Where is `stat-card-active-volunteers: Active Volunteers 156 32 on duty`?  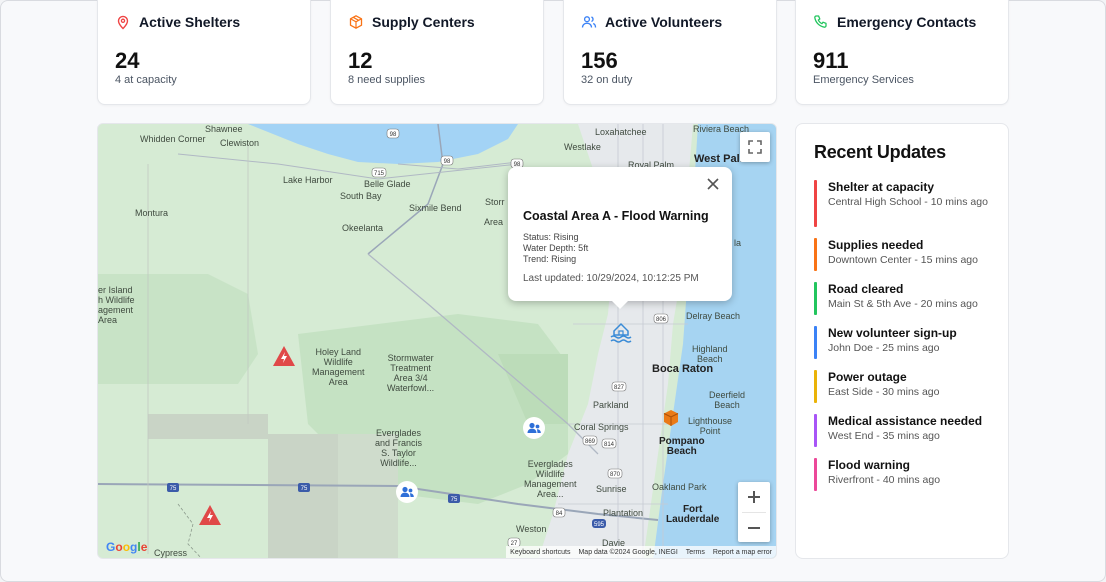 stat-card-active-volunteers: Active Volunteers 156 32 on duty is located at coordinates (670, 52).